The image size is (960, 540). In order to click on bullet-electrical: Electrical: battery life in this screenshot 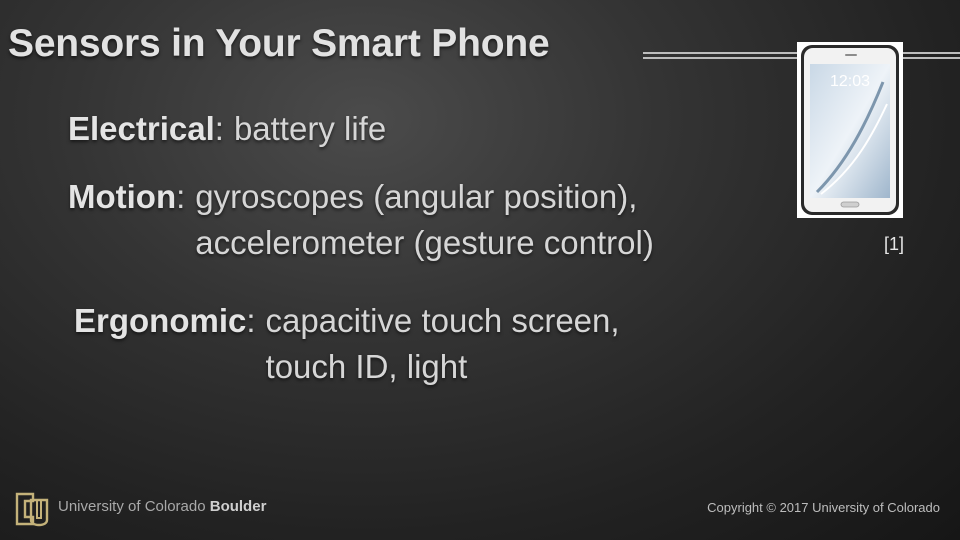, I will do `click(227, 129)`.